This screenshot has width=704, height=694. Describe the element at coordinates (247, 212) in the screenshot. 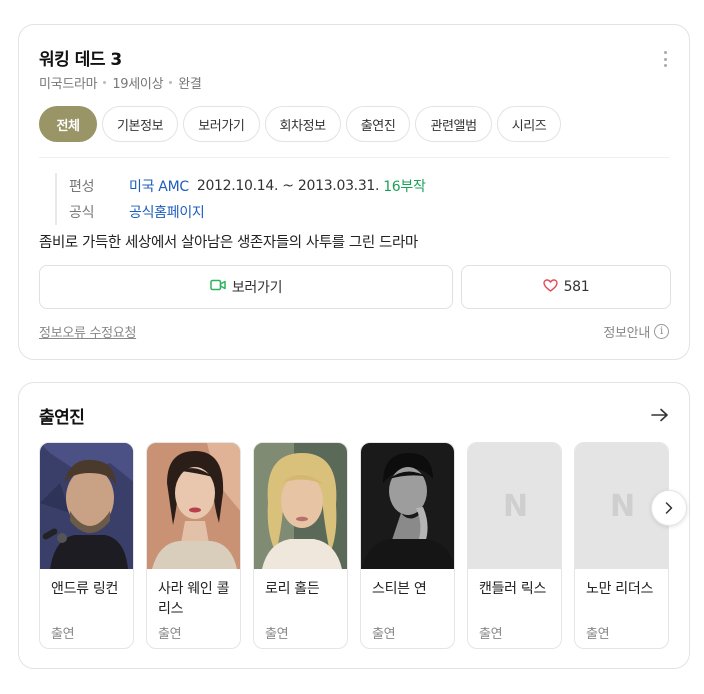

I see `official-row: 공식 공식홈페이지` at that location.